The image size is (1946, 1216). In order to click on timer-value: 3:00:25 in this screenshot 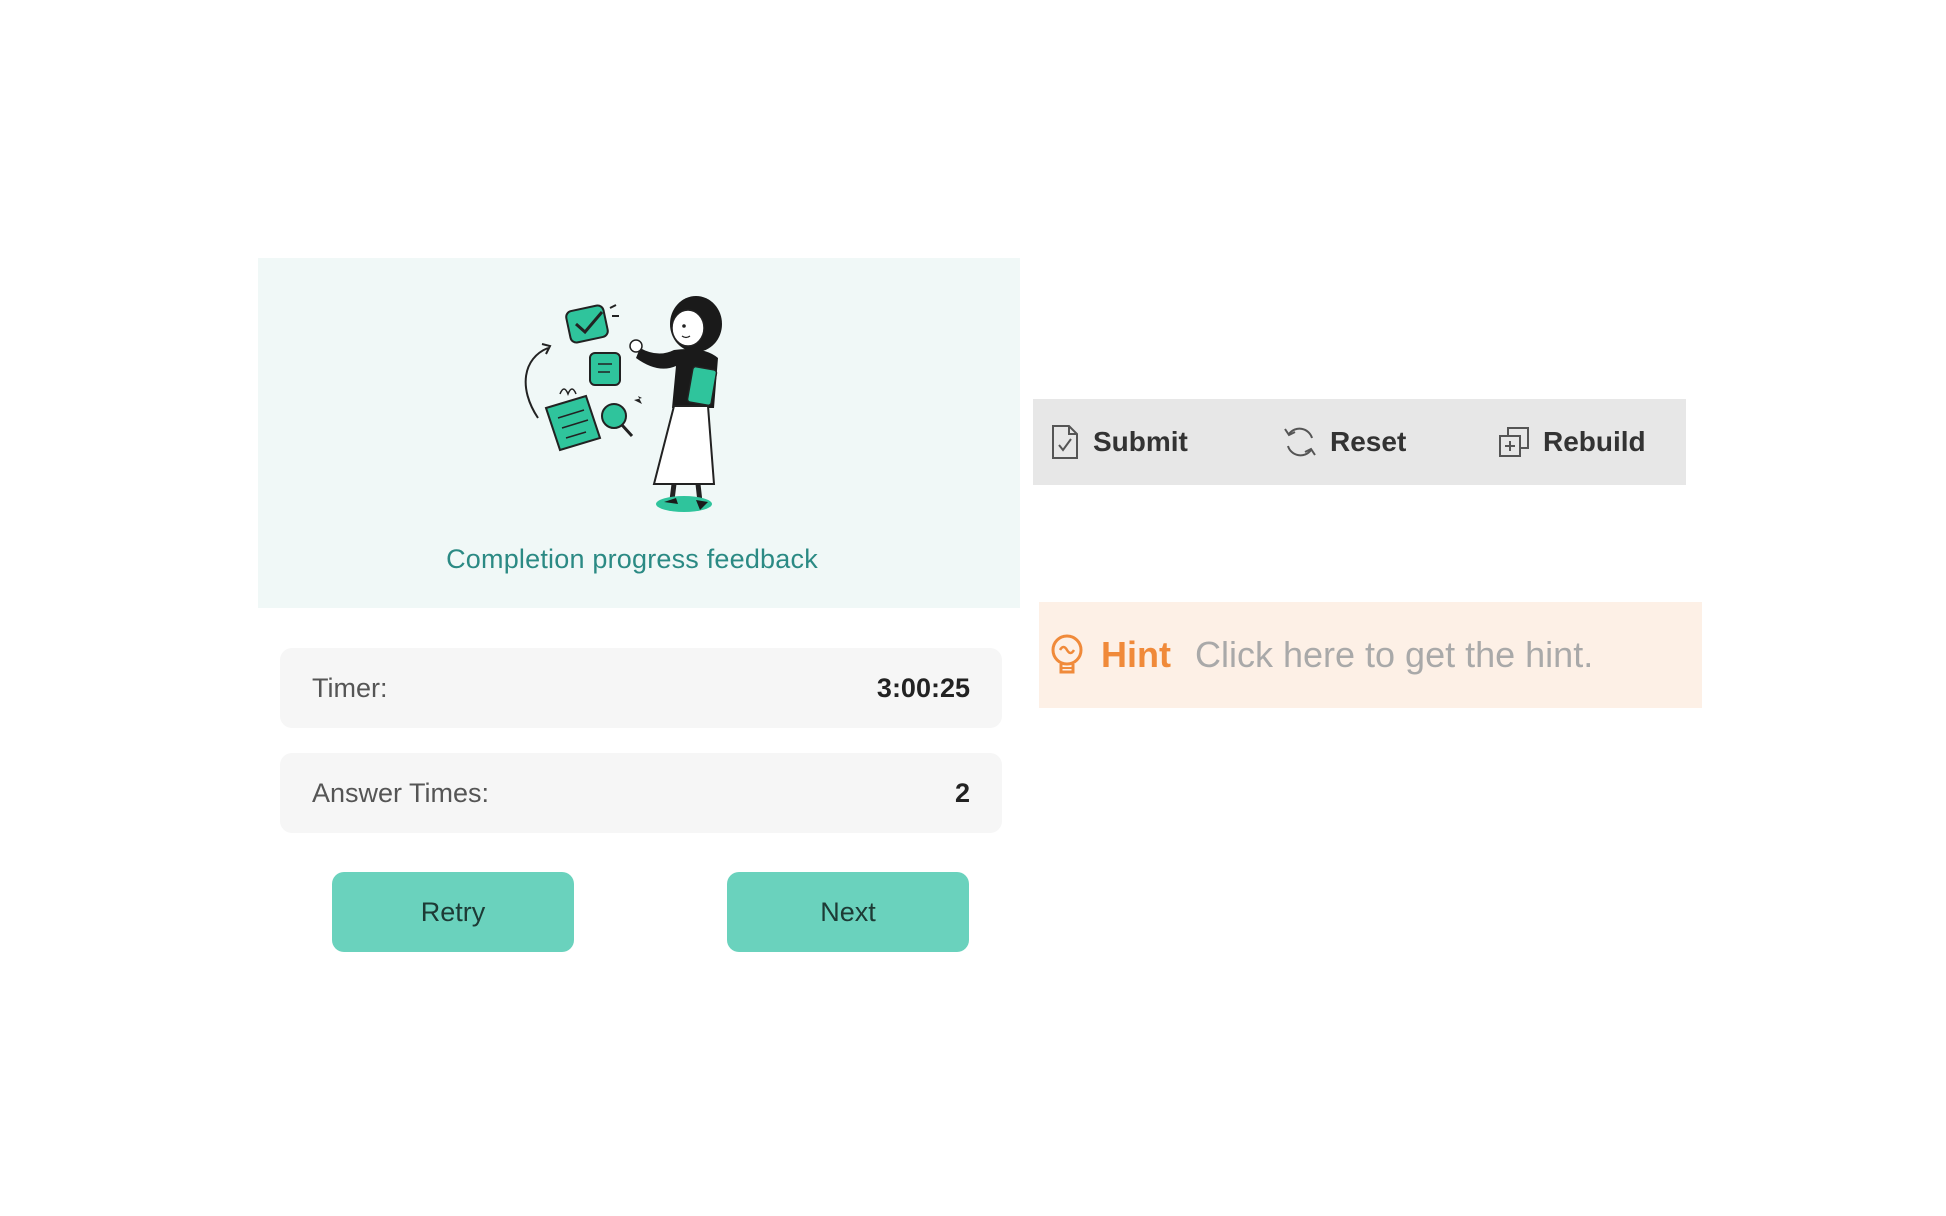, I will do `click(923, 688)`.